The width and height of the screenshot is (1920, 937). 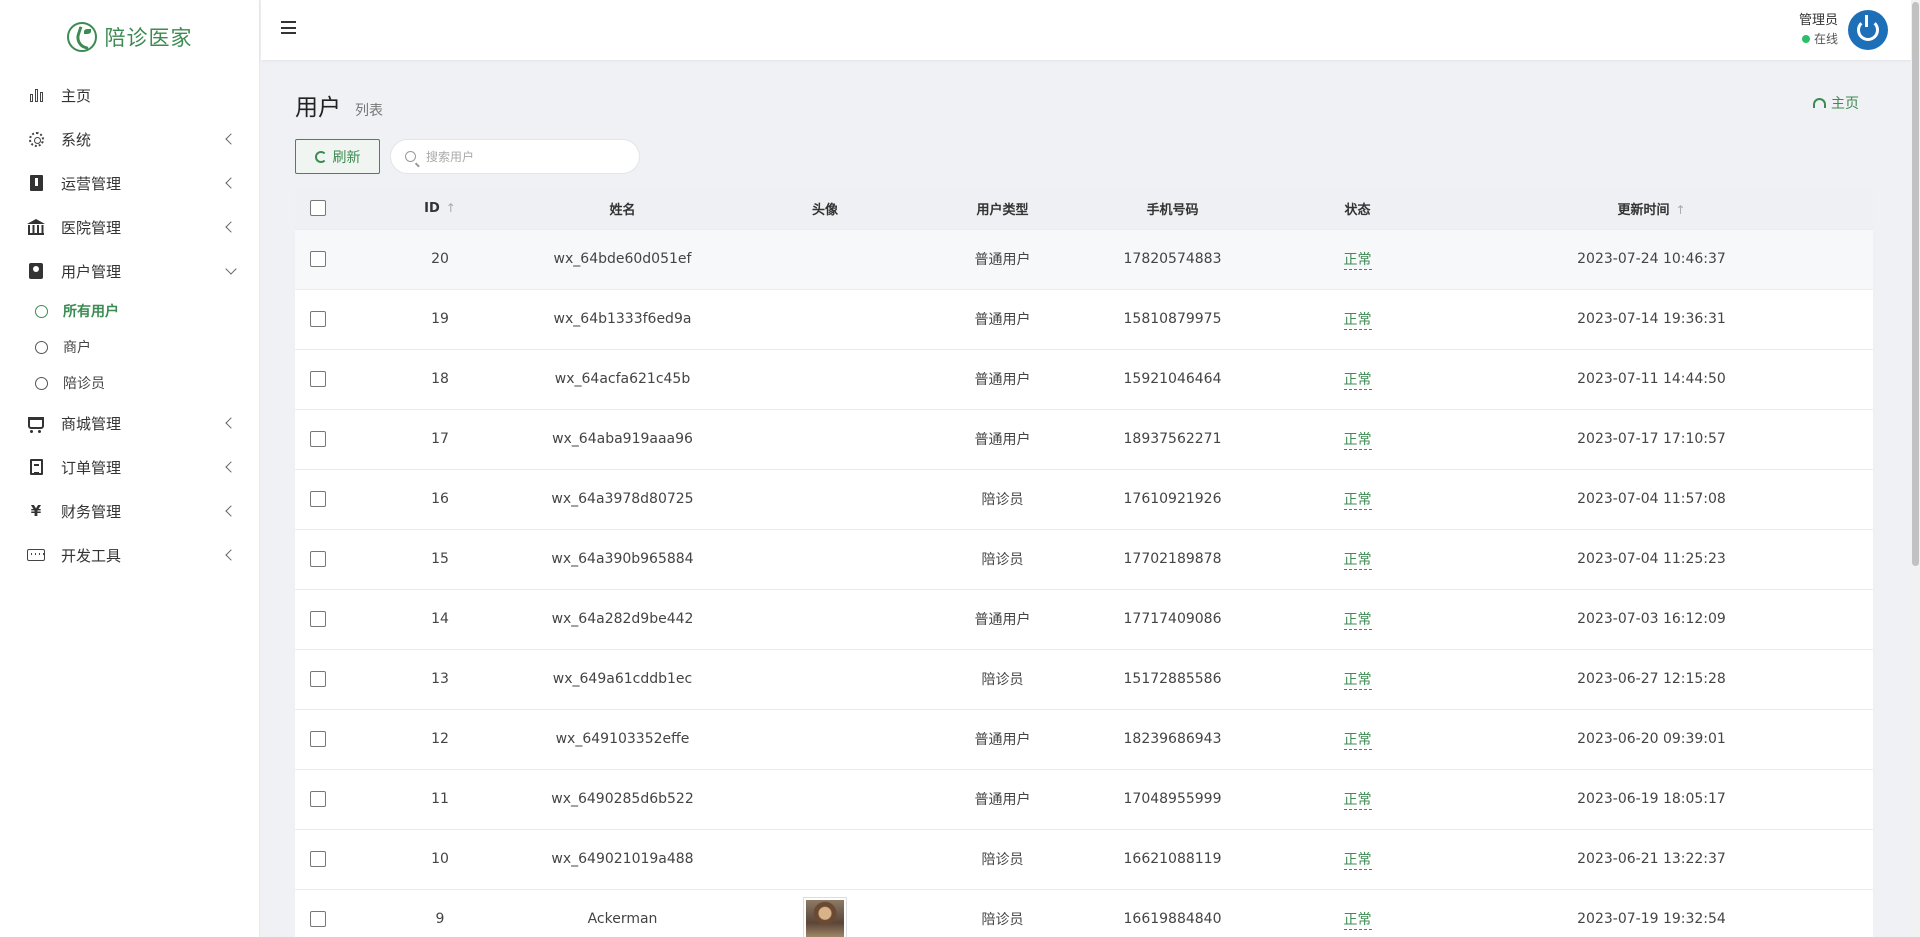 I want to click on breadcrumb-home-link: 主页, so click(x=1836, y=103).